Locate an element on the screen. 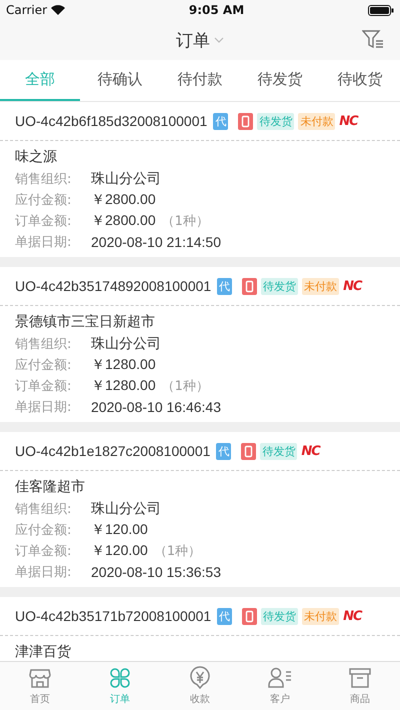 The height and width of the screenshot is (710, 400). box-icon is located at coordinates (360, 678).